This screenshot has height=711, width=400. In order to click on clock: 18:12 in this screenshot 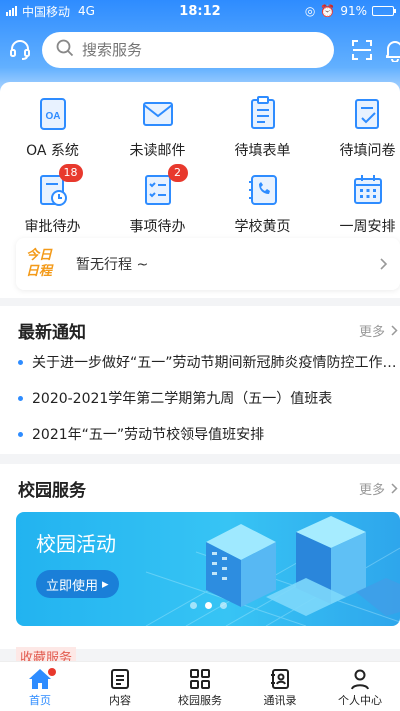, I will do `click(200, 11)`.